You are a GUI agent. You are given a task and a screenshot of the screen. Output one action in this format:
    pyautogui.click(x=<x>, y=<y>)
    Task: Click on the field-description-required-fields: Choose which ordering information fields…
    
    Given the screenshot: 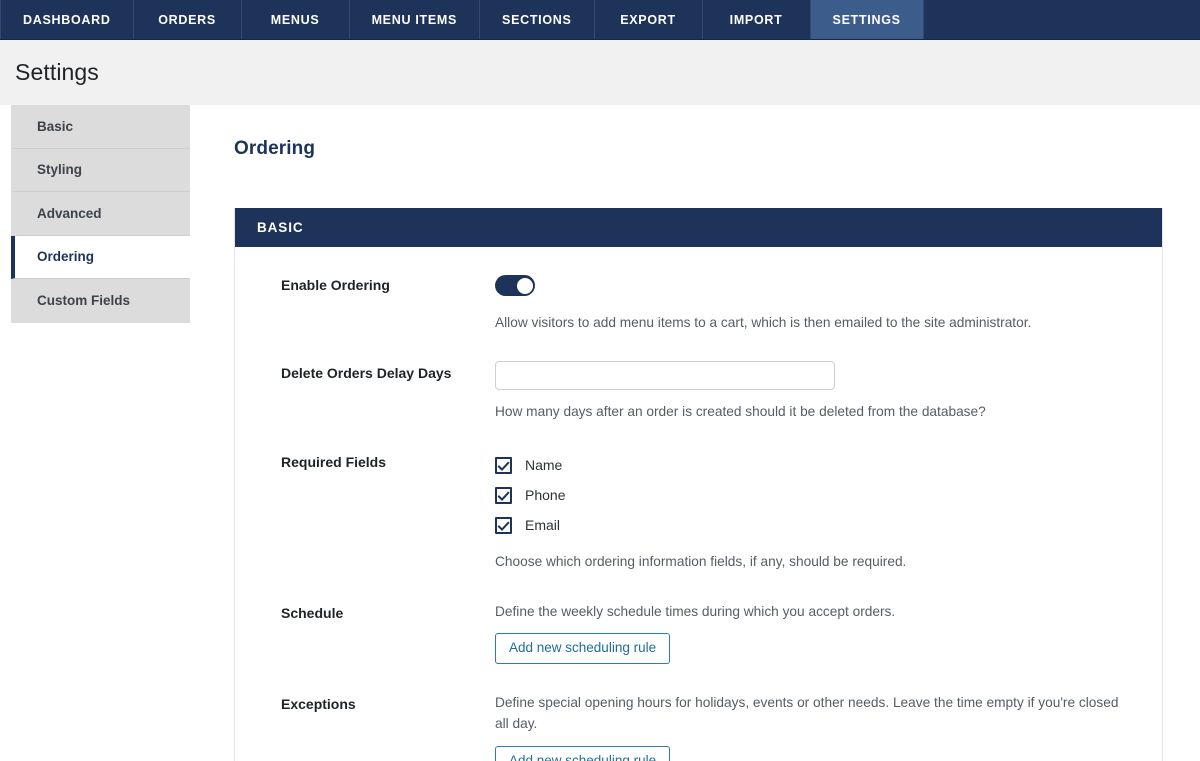 What is the action you would take?
    pyautogui.click(x=701, y=562)
    